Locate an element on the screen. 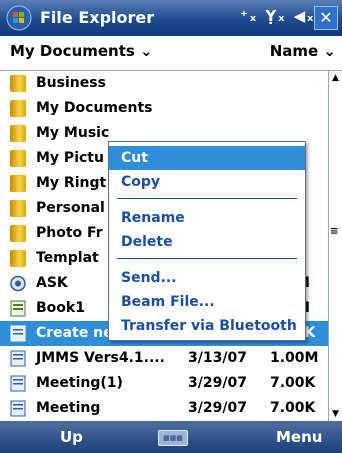 This screenshot has height=453, width=342. list-item: Meeting 3/29/07 7.00K is located at coordinates (164, 408).